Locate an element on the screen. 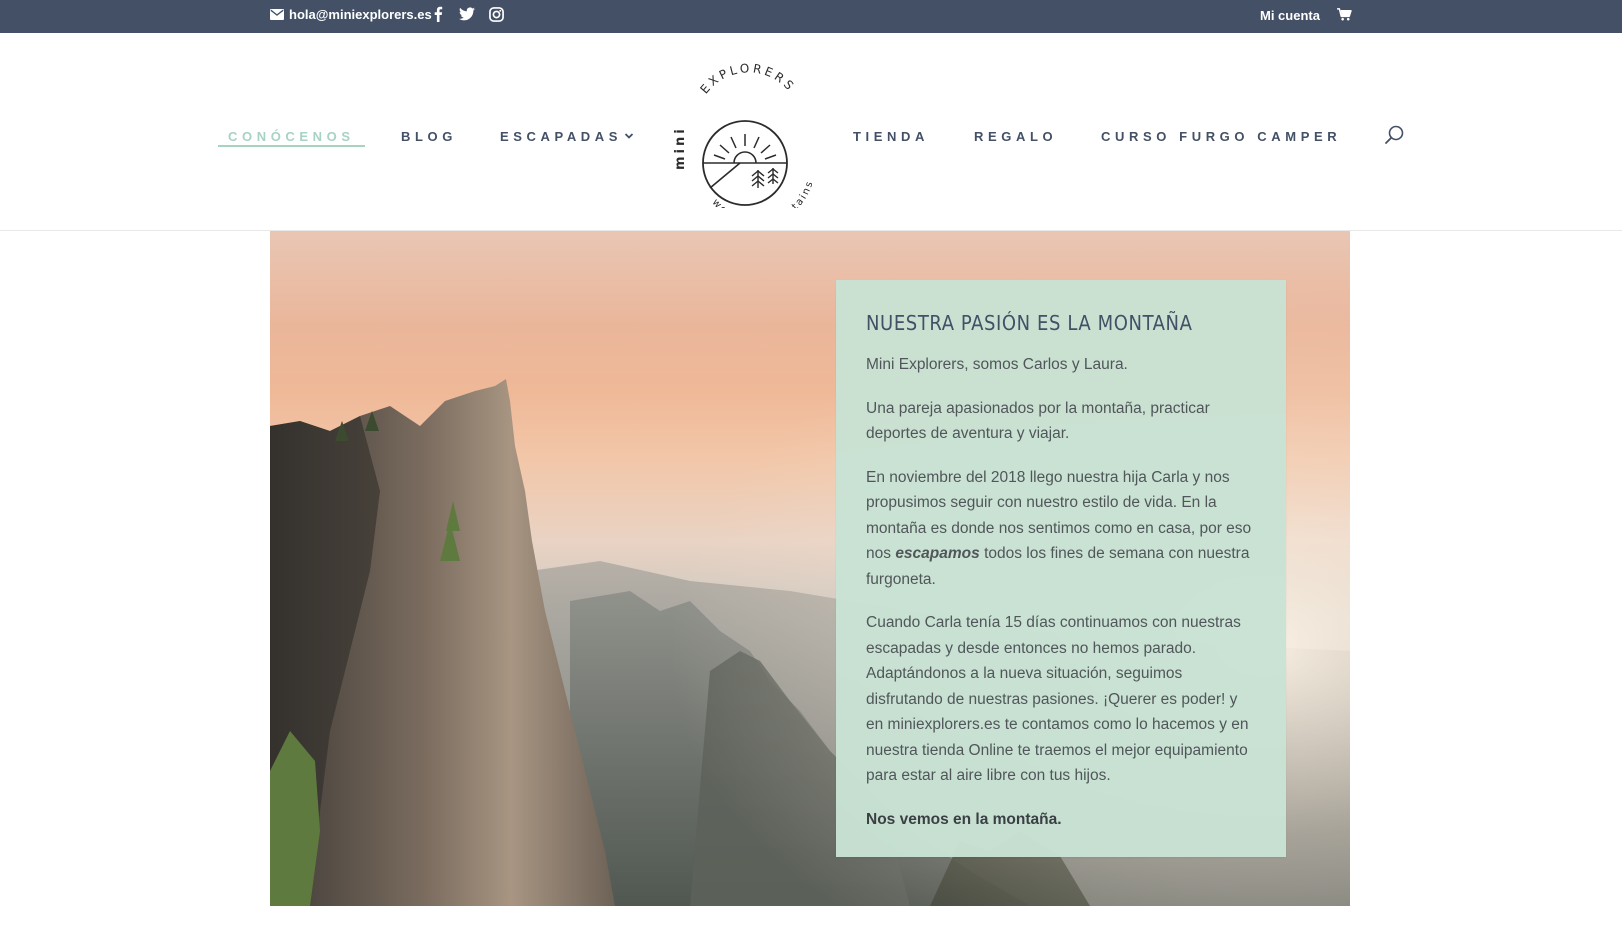 The image size is (1622, 940). facebook-icon is located at coordinates (438, 14).